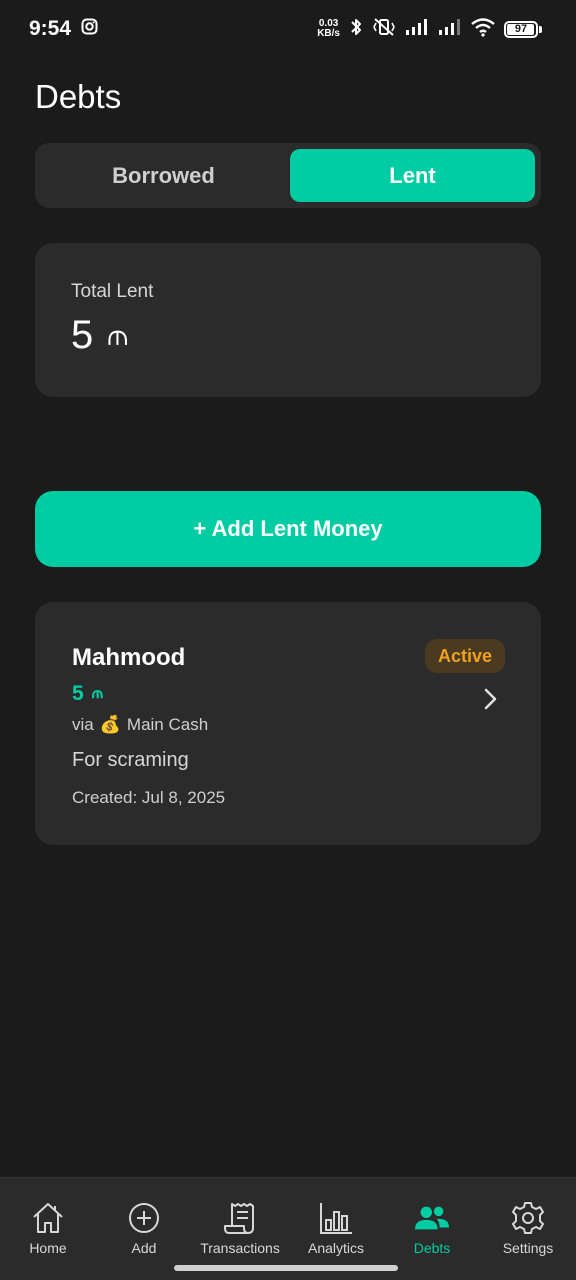 The height and width of the screenshot is (1280, 576). Describe the element at coordinates (129, 657) in the screenshot. I see `debt-person-name: Mahmood` at that location.